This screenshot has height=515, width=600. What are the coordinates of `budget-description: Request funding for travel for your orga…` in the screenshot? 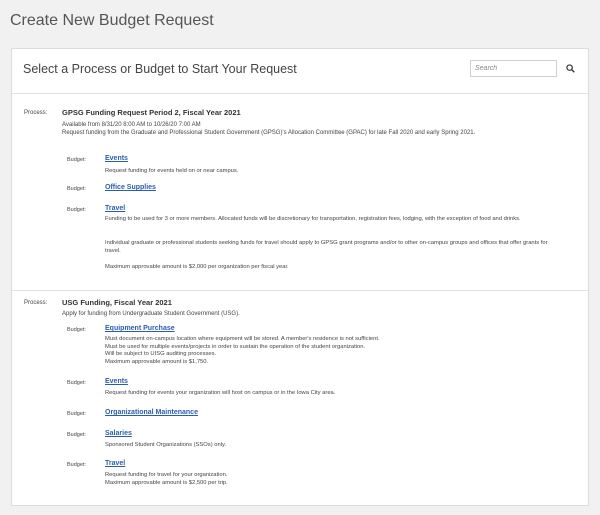 It's located at (166, 475).